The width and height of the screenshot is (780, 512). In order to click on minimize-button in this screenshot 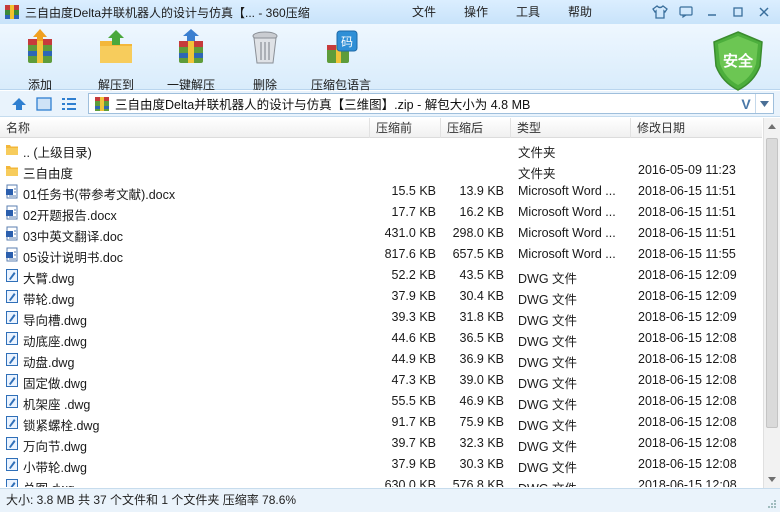, I will do `click(712, 12)`.